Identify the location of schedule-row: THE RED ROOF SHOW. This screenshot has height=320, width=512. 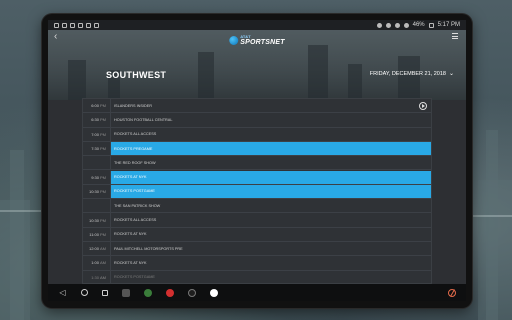
(257, 163).